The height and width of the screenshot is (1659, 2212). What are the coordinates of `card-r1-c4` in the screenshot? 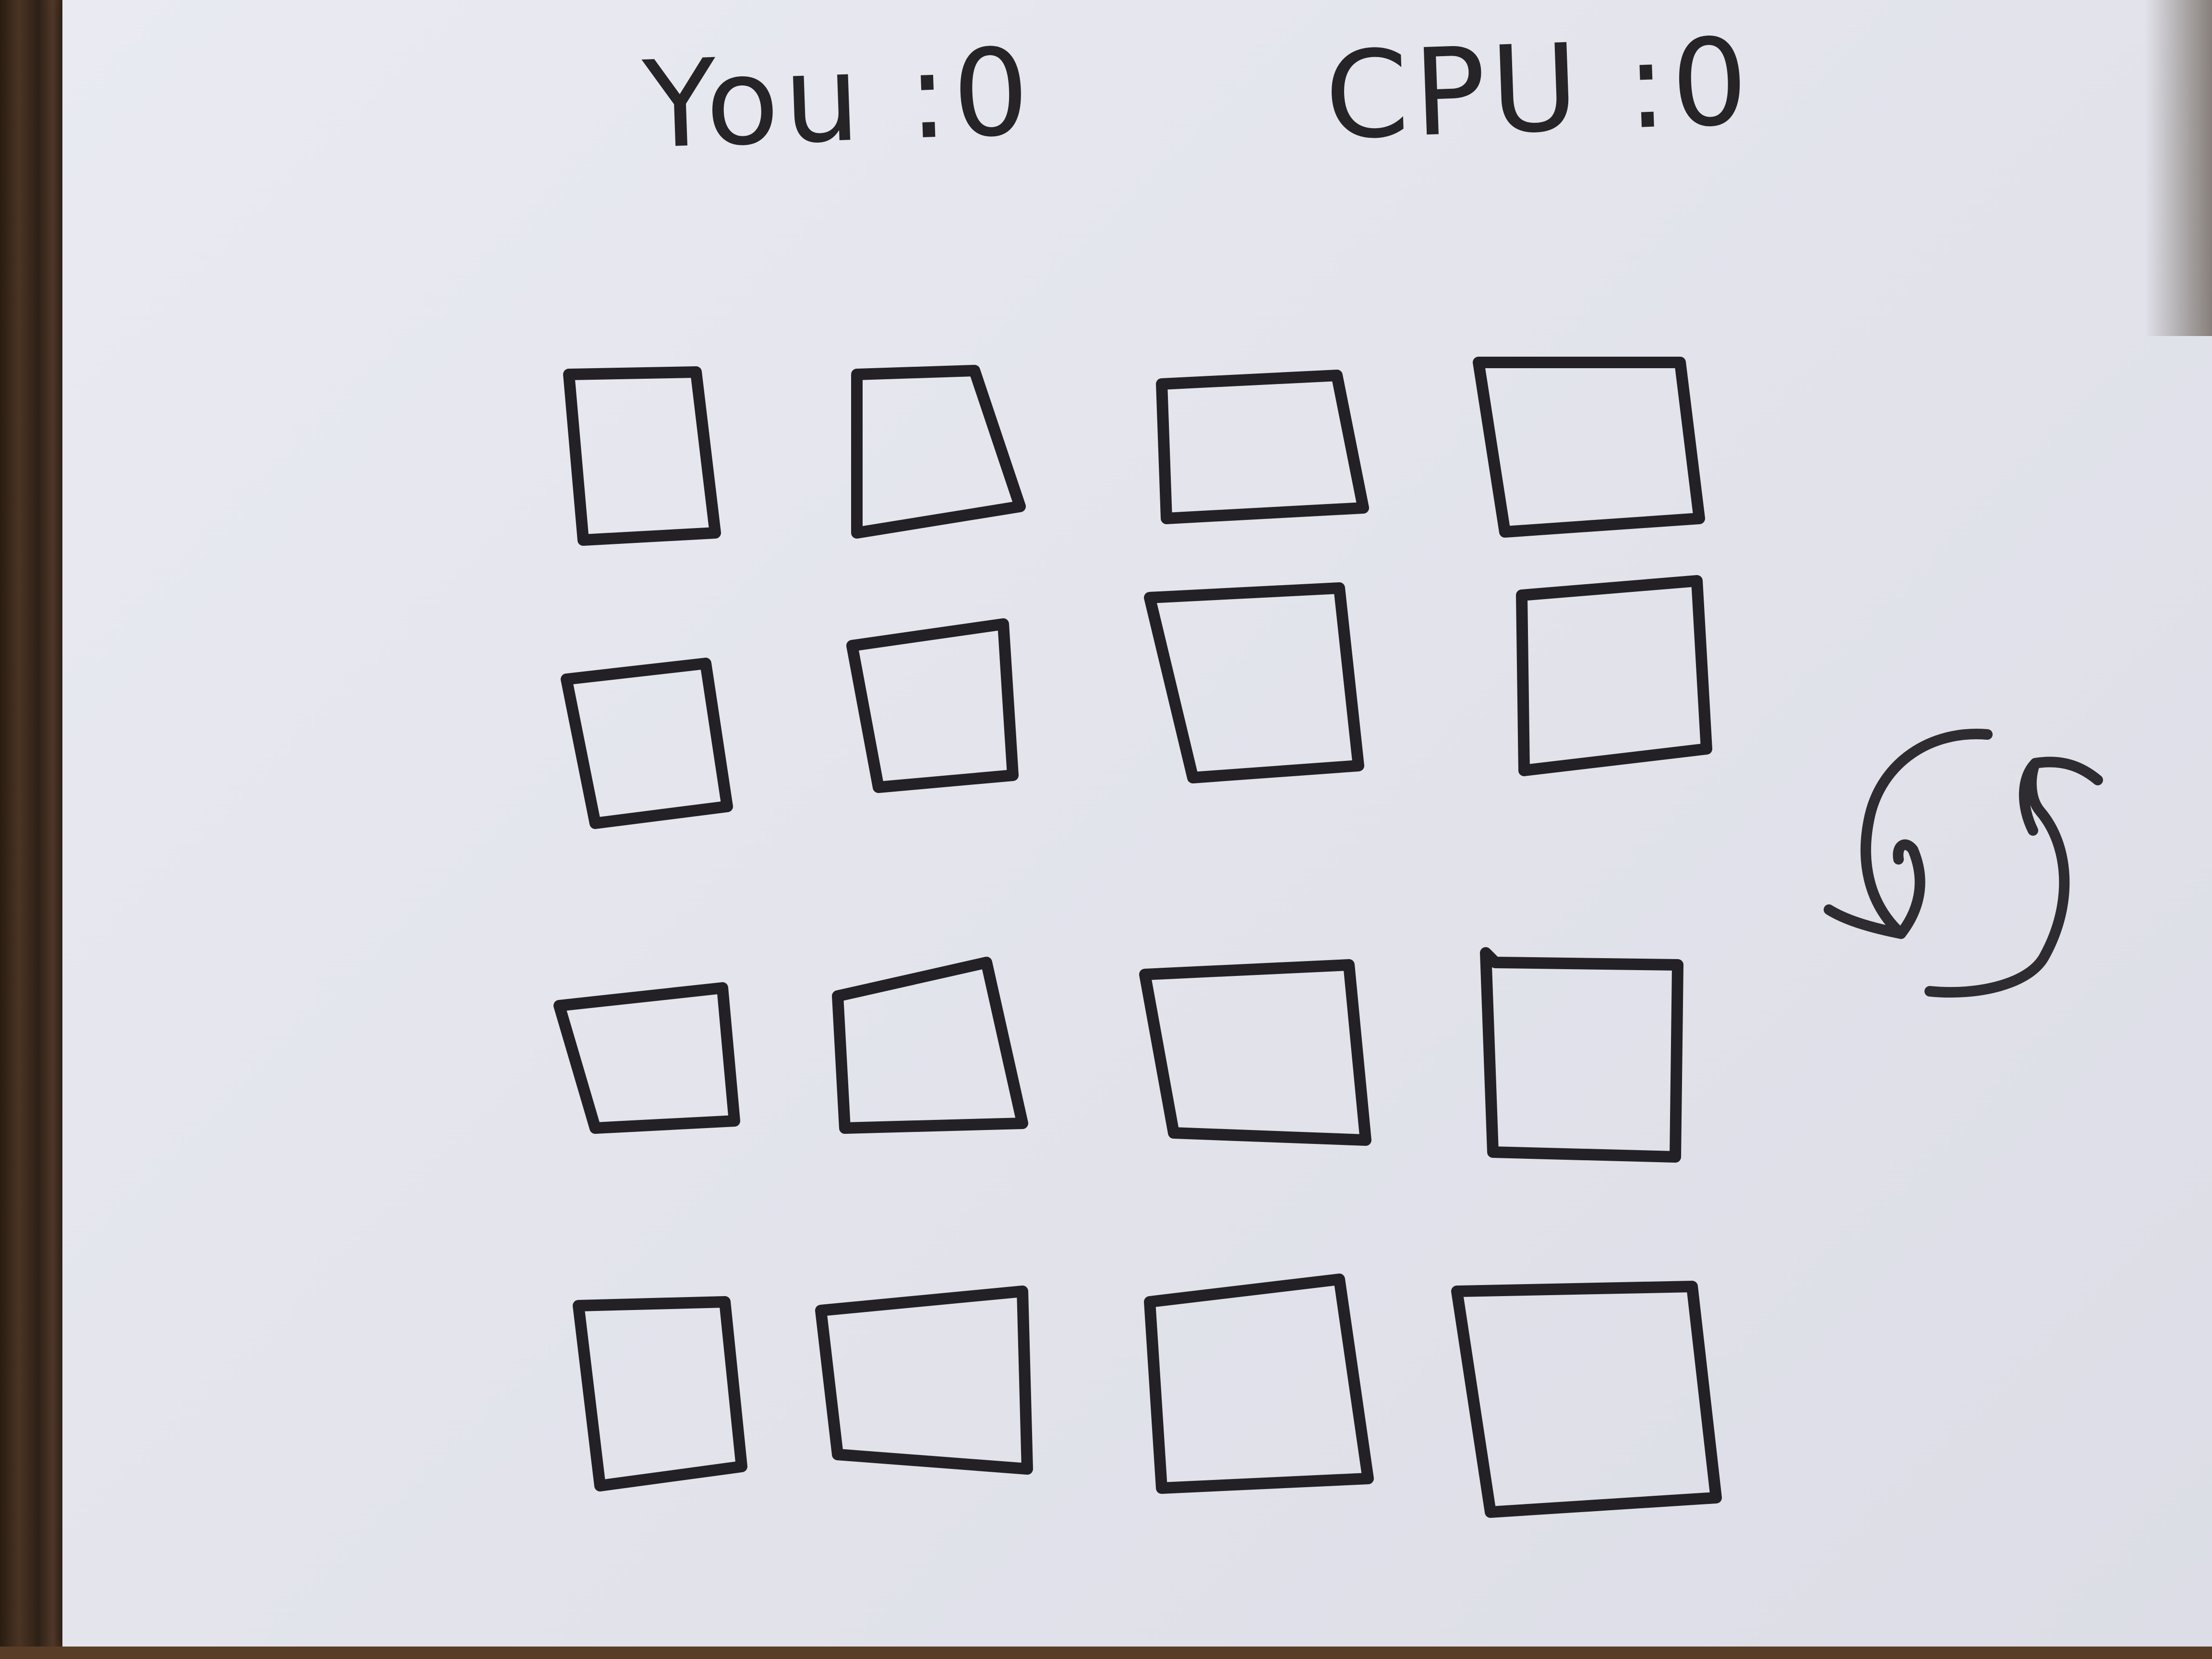 It's located at (1589, 447).